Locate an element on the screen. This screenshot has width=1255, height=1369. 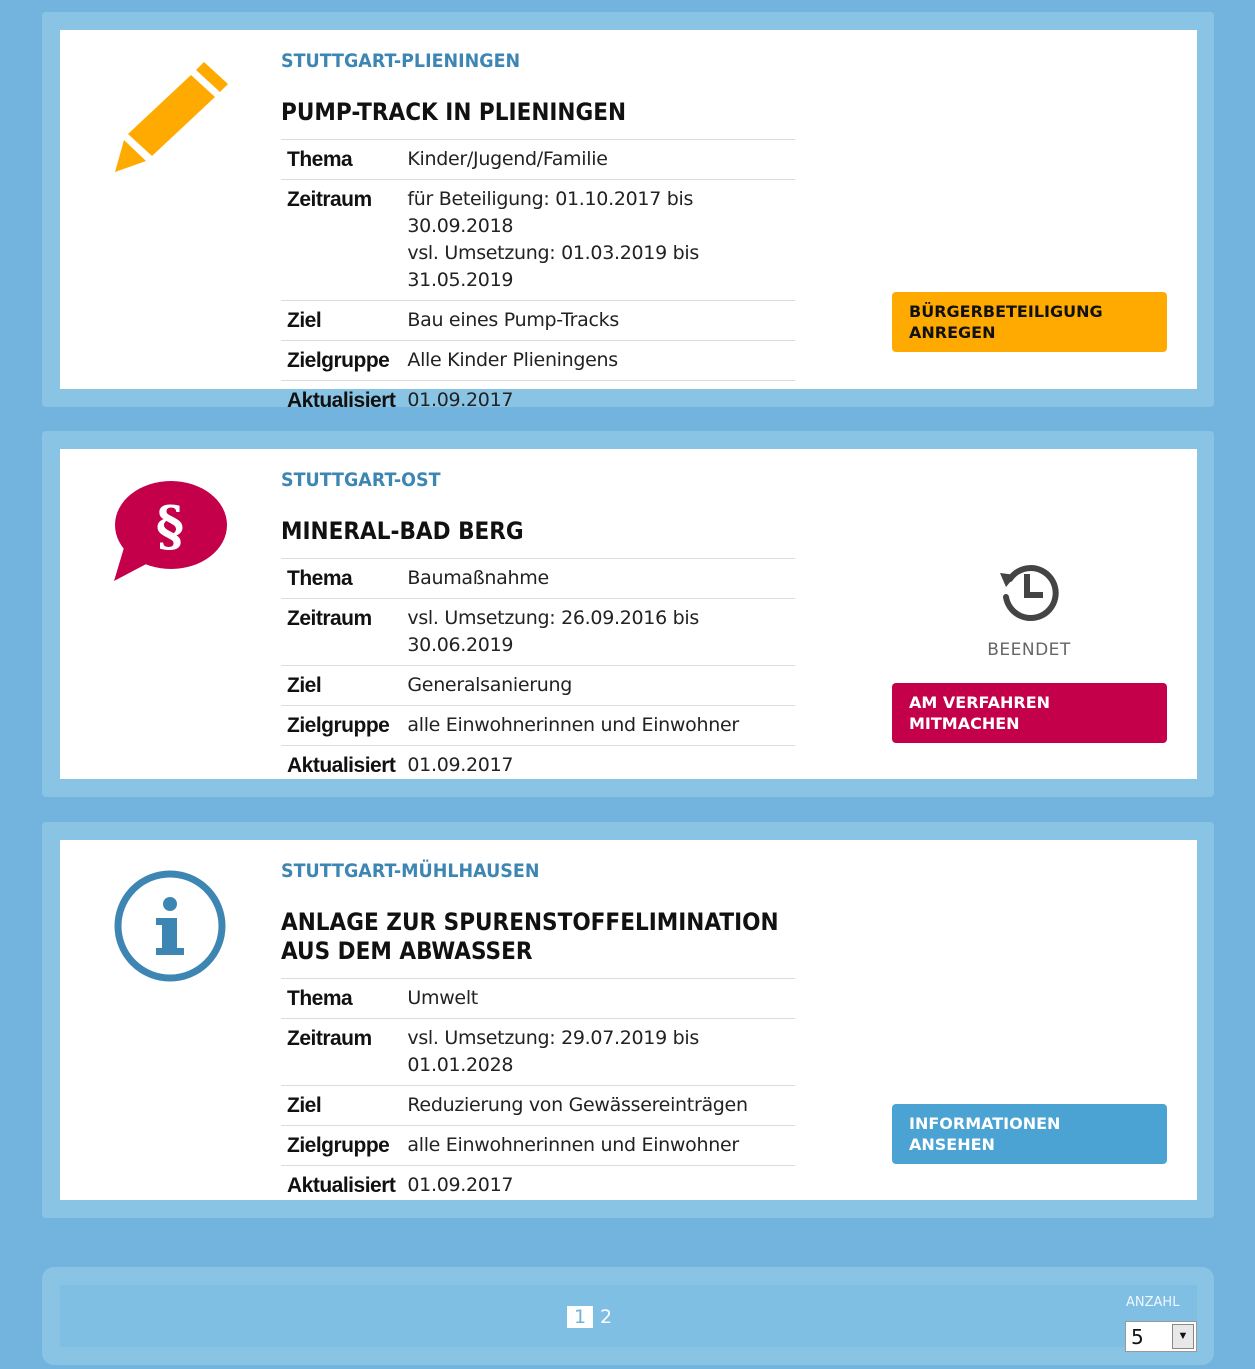
row-value: Bau eines Pump-Tracks is located at coordinates (598, 320).